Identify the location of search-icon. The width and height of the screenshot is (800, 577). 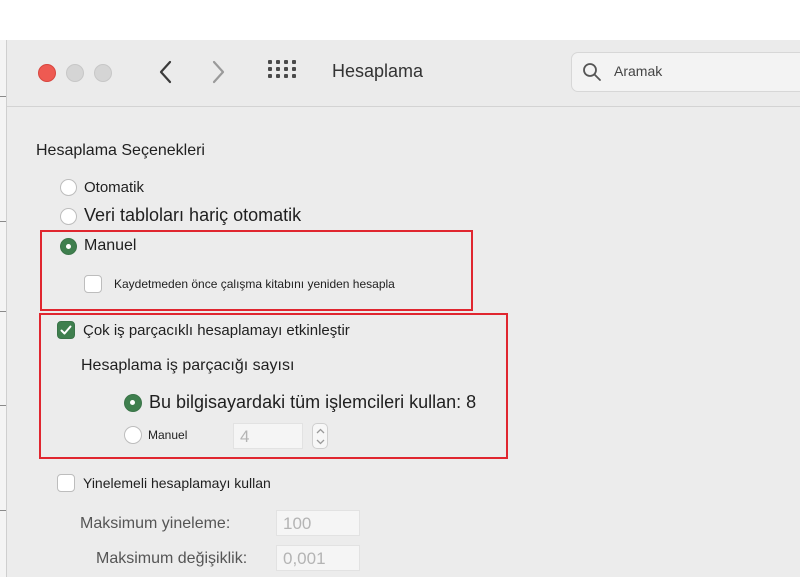
(592, 72).